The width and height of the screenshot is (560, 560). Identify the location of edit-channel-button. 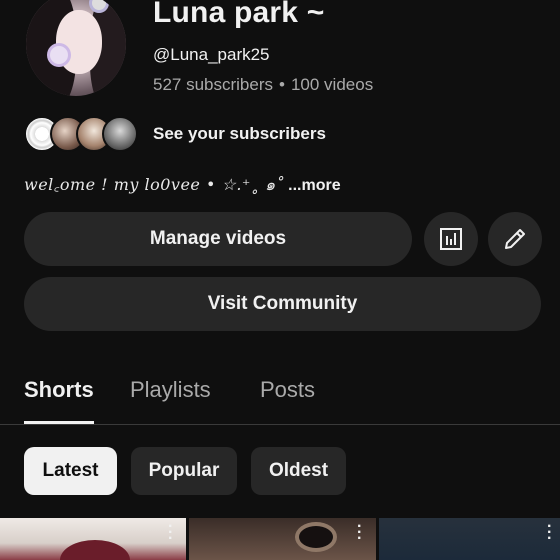
(515, 239).